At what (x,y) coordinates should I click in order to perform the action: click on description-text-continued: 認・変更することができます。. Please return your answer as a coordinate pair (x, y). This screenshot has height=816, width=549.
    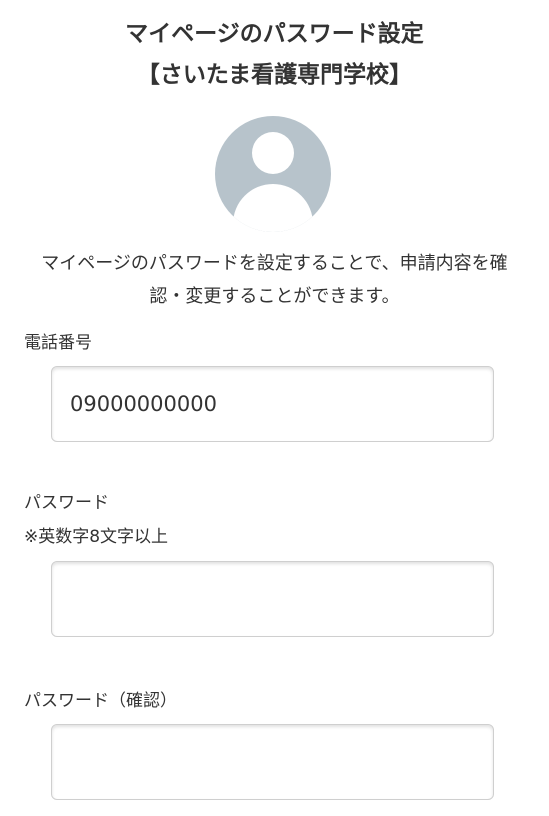
    Looking at the image, I should click on (274, 296).